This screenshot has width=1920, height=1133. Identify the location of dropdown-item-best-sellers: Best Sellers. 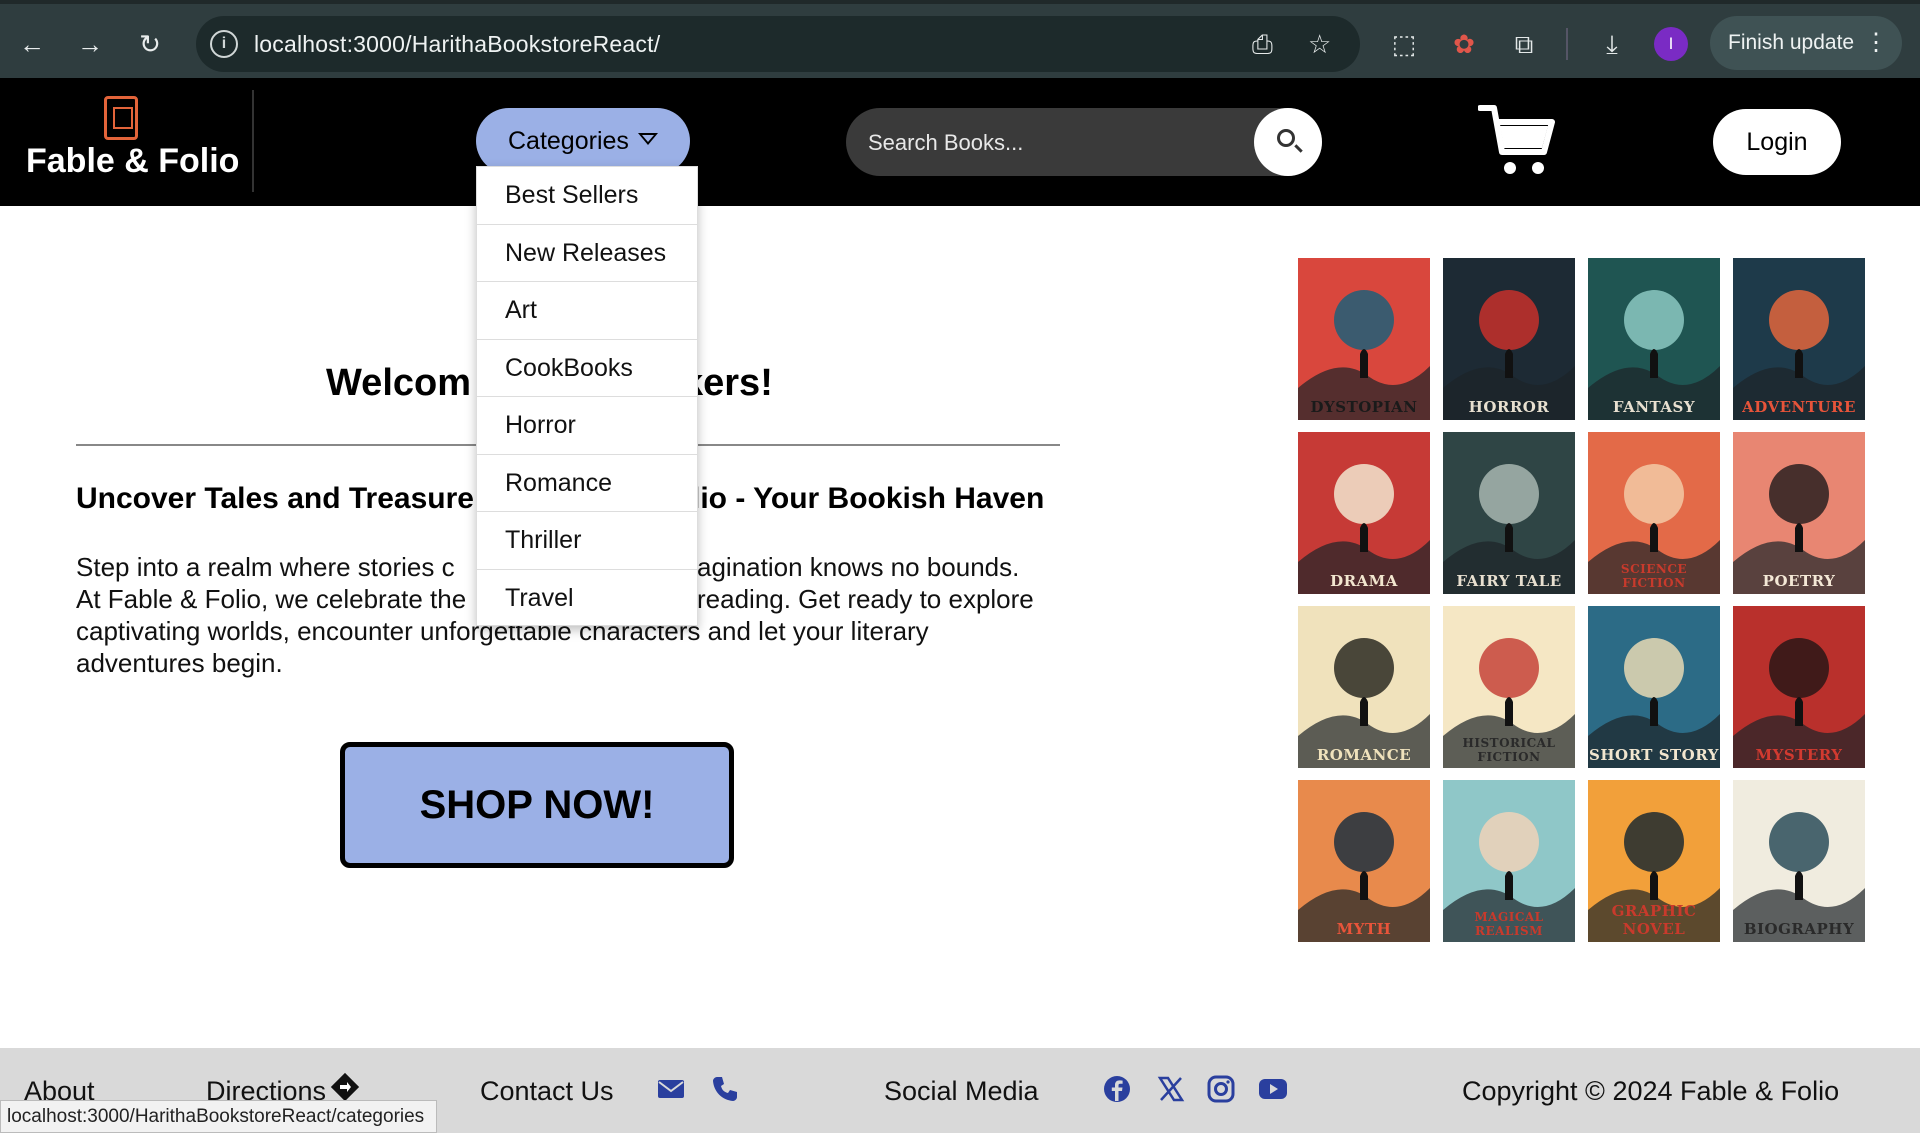
(587, 196).